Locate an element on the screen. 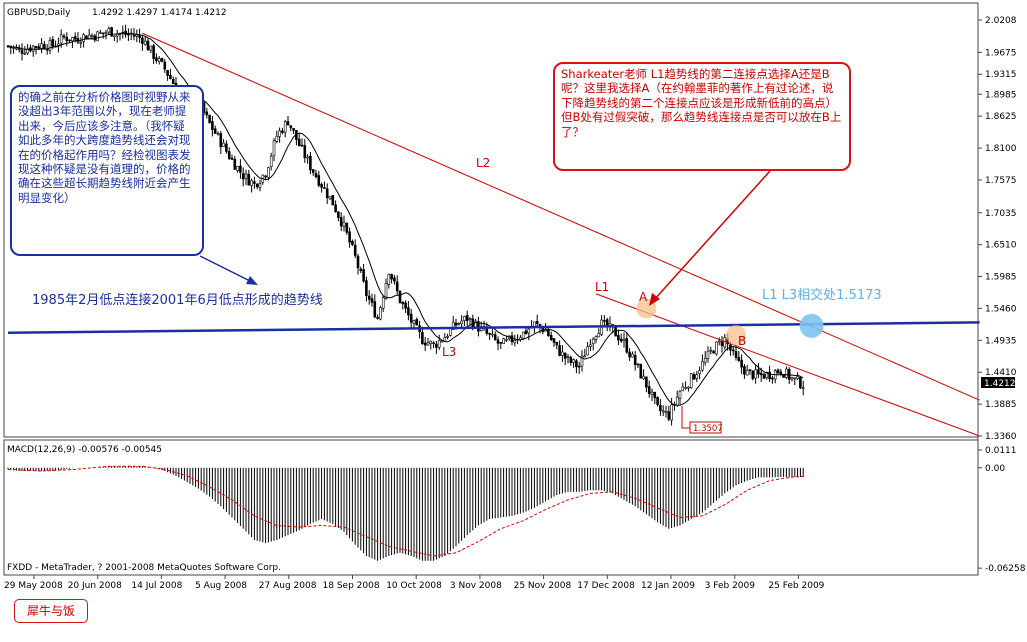 This screenshot has height=642, width=1027. time-tick-label: 14 Jul 2008 is located at coordinates (156, 586).